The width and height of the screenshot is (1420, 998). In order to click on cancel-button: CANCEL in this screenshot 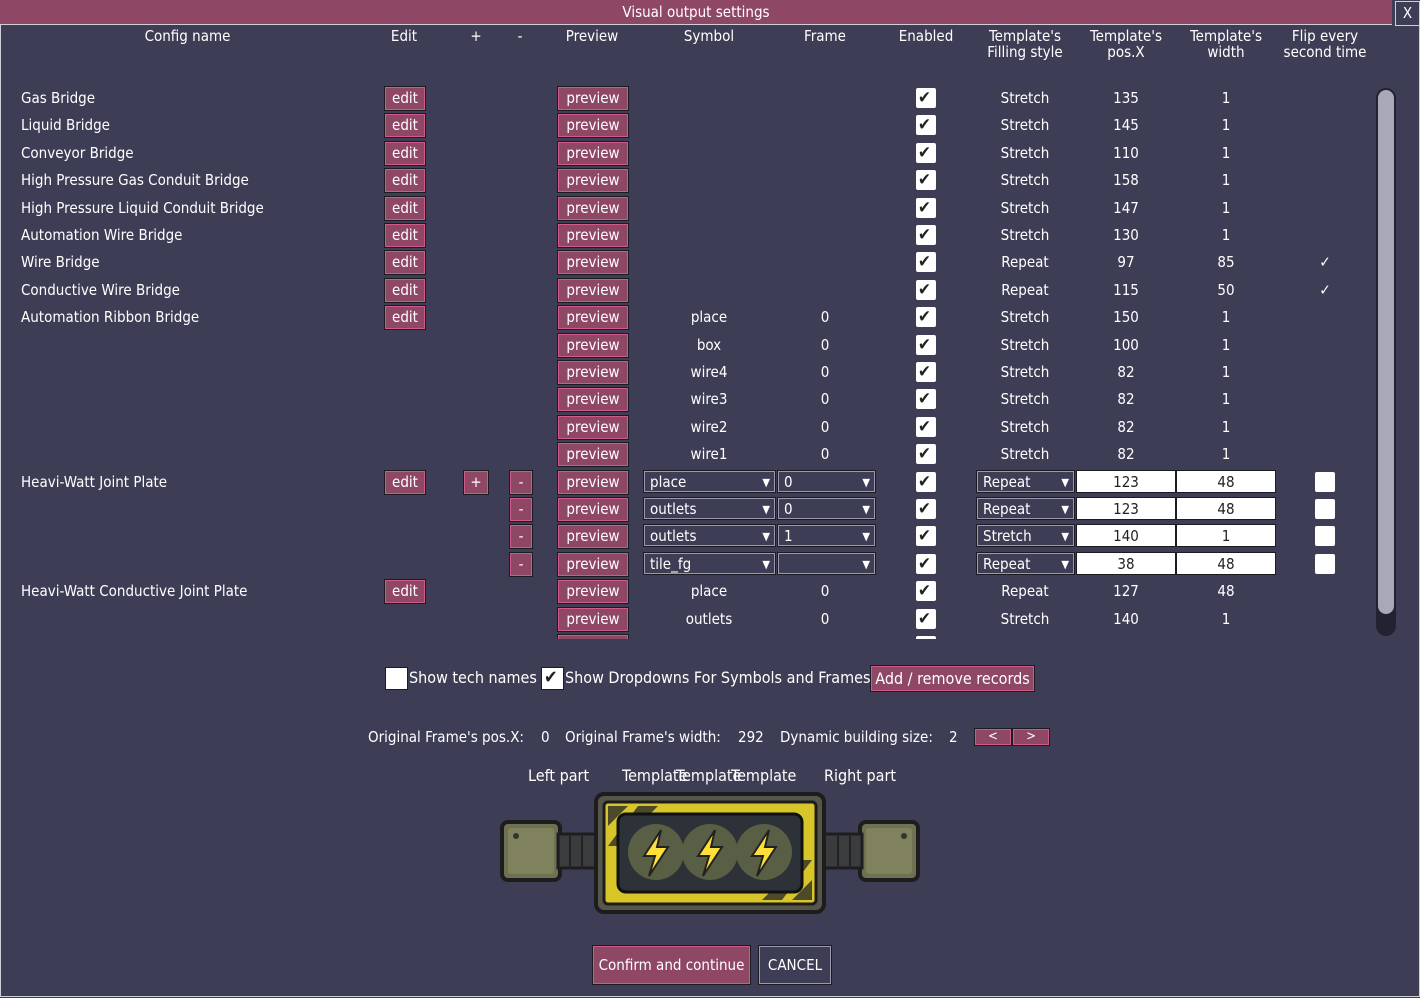, I will do `click(795, 965)`.